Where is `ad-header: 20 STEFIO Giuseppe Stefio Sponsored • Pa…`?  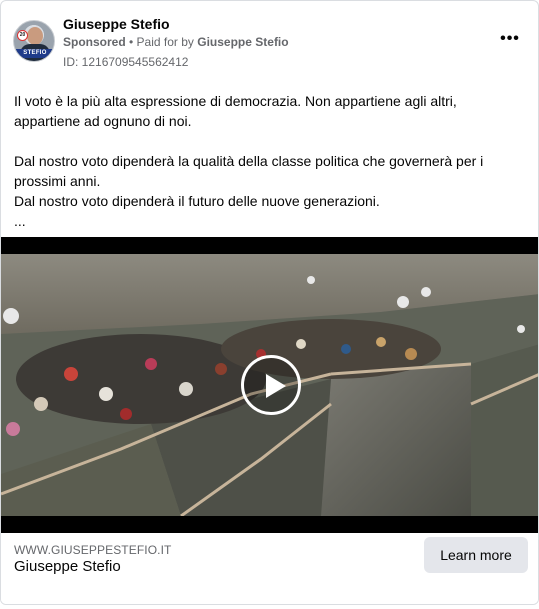 ad-header: 20 STEFIO Giuseppe Stefio Sponsored • Pa… is located at coordinates (269, 43).